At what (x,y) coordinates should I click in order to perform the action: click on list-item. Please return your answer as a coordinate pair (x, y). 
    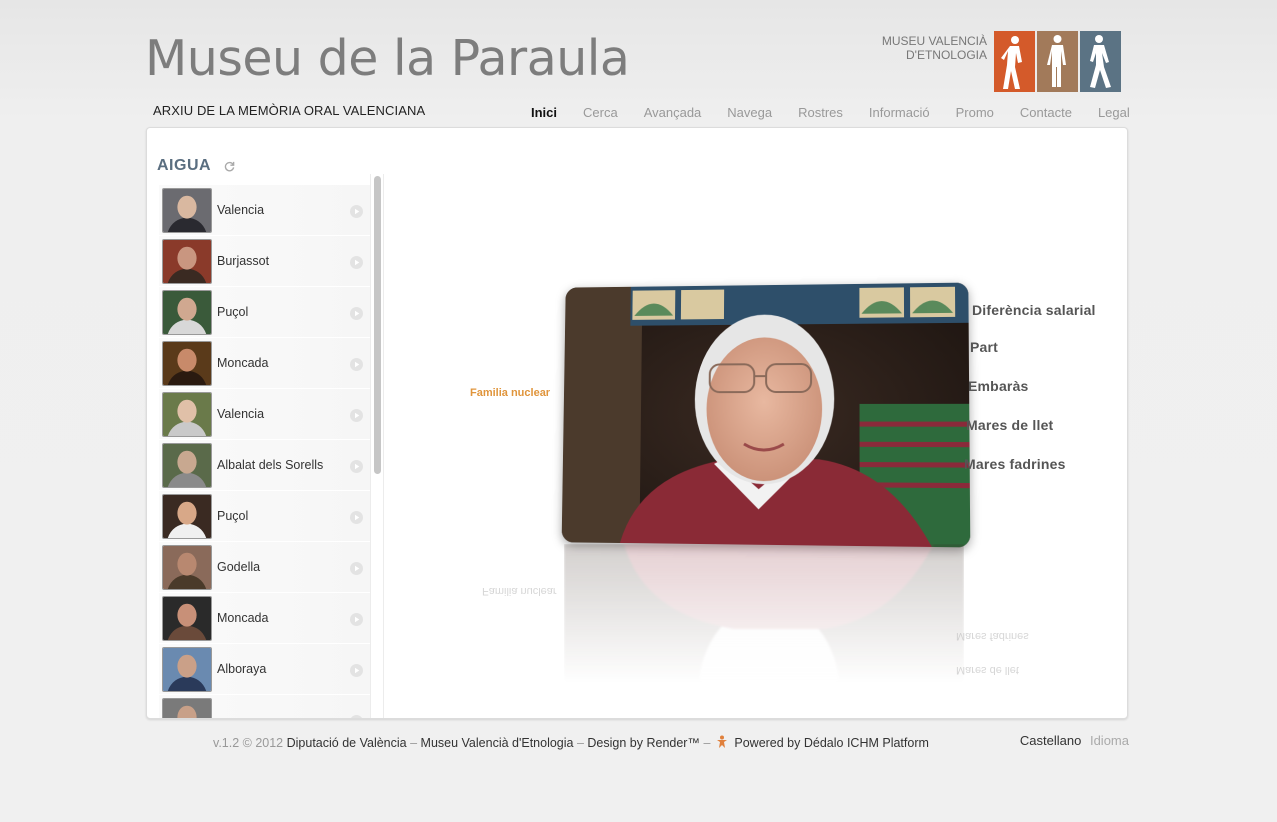
    Looking at the image, I should click on (265, 707).